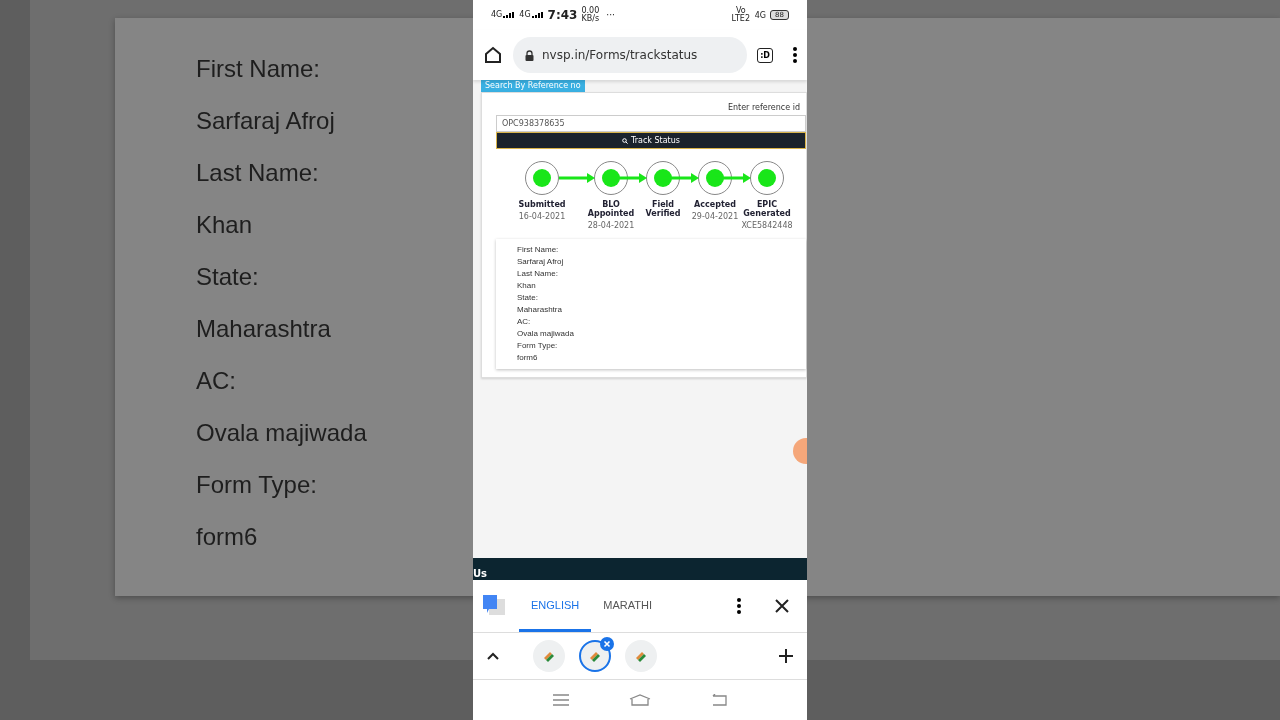 Image resolution: width=1280 pixels, height=720 pixels. What do you see at coordinates (529, 55) in the screenshot?
I see `lock-icon` at bounding box center [529, 55].